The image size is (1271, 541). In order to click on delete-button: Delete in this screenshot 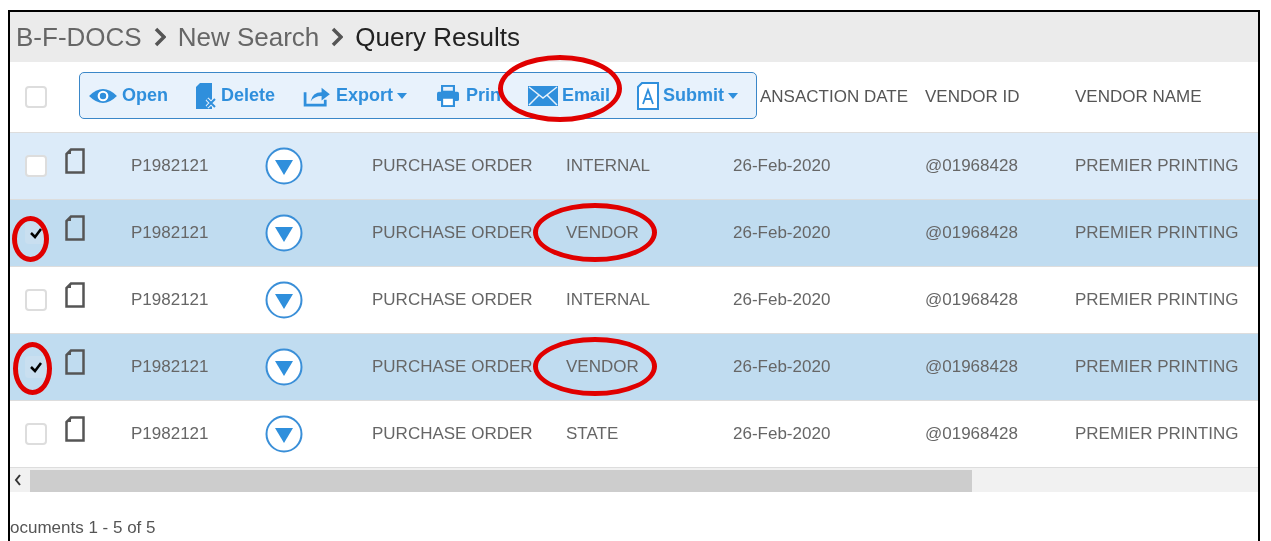, I will do `click(235, 95)`.